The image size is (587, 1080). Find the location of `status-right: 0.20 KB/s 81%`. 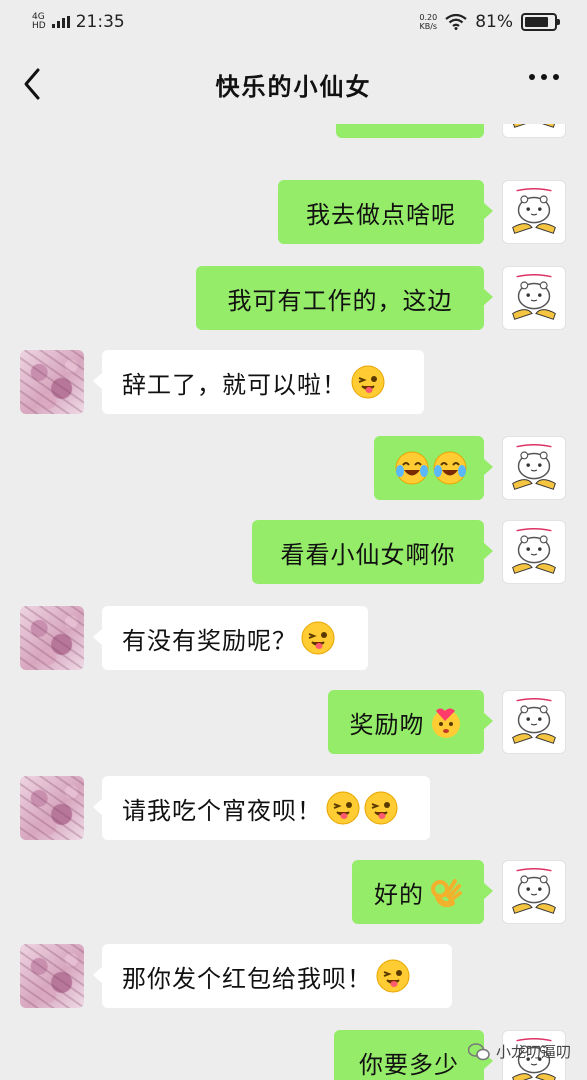

status-right: 0.20 KB/s 81% is located at coordinates (489, 22).